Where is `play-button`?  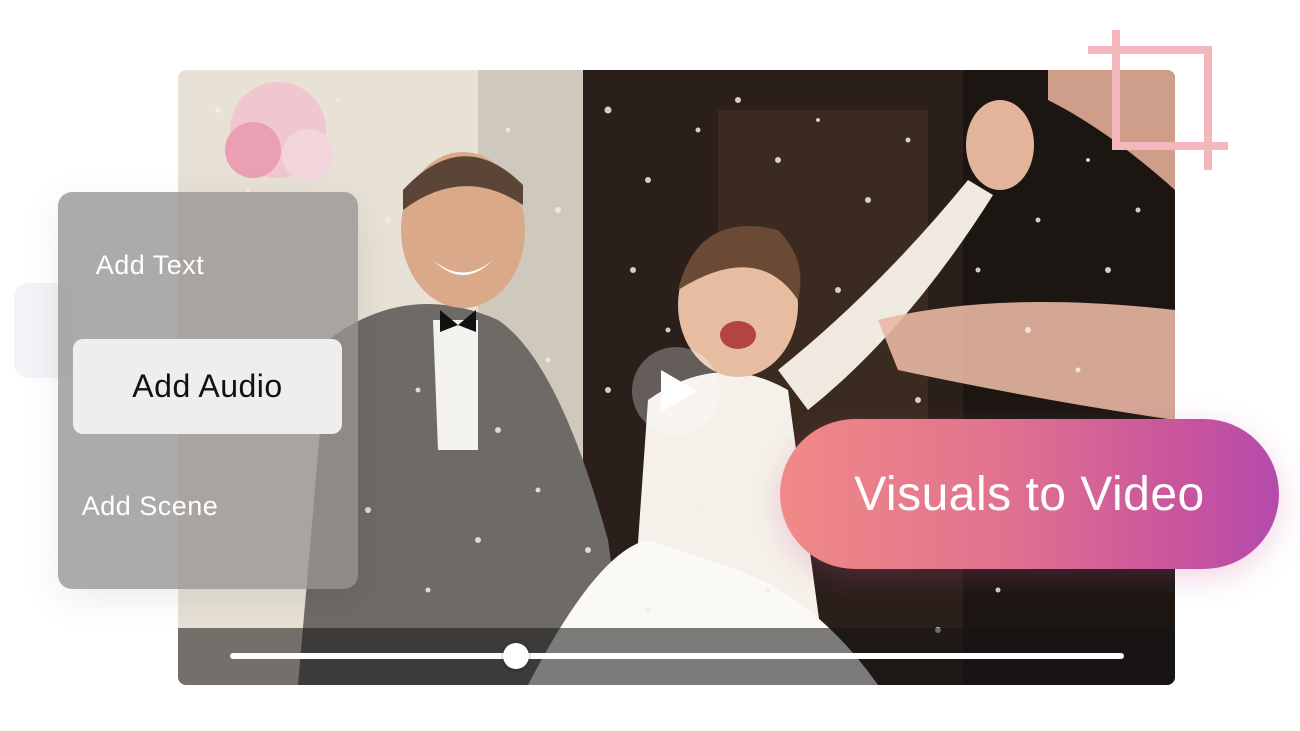
play-button is located at coordinates (676, 391).